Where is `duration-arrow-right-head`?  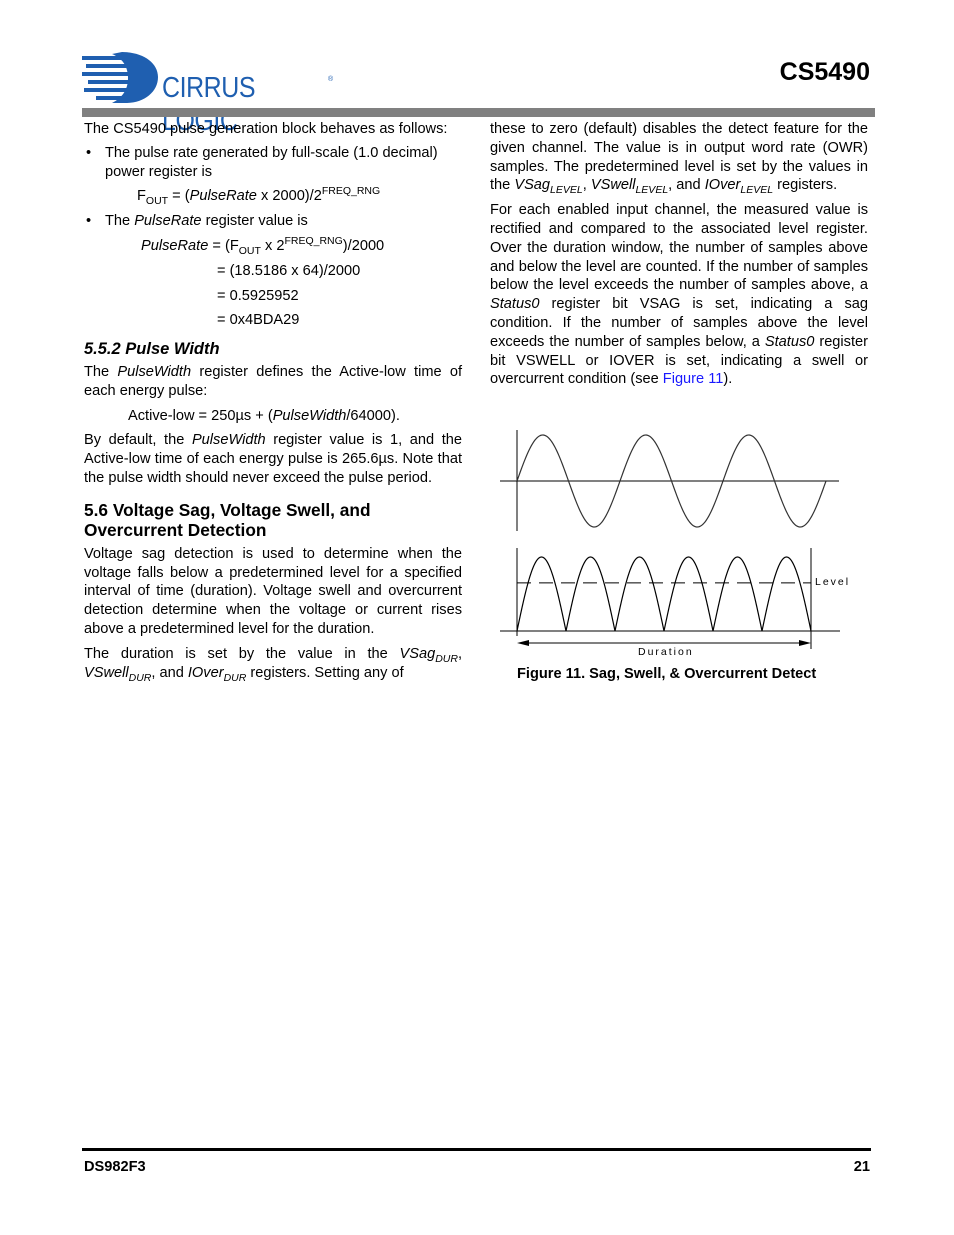
duration-arrow-right-head is located at coordinates (805, 643).